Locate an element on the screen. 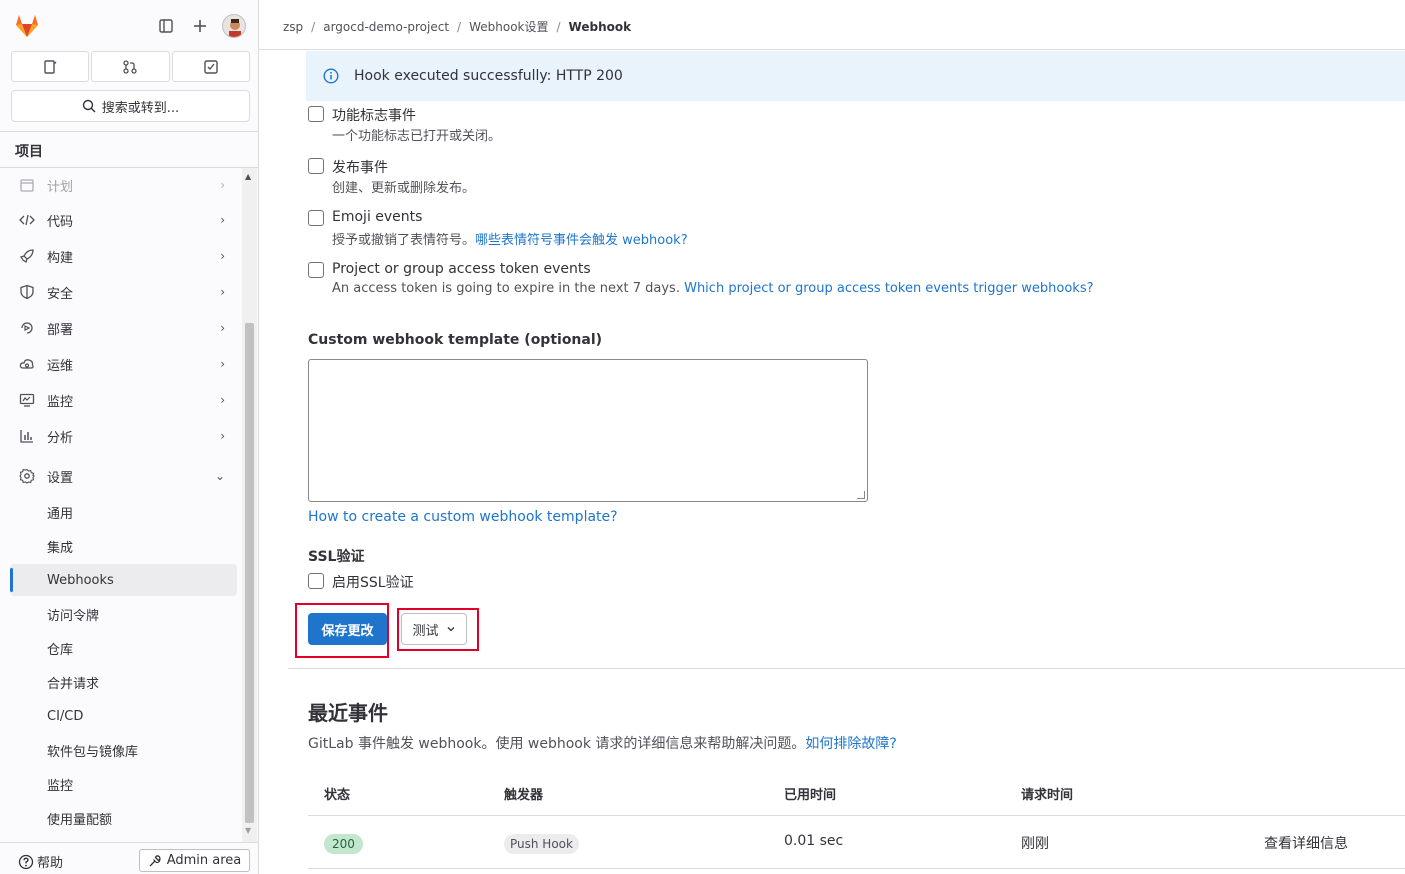  sidebar-subitem-label: 软件包与镜像库 is located at coordinates (93, 752).